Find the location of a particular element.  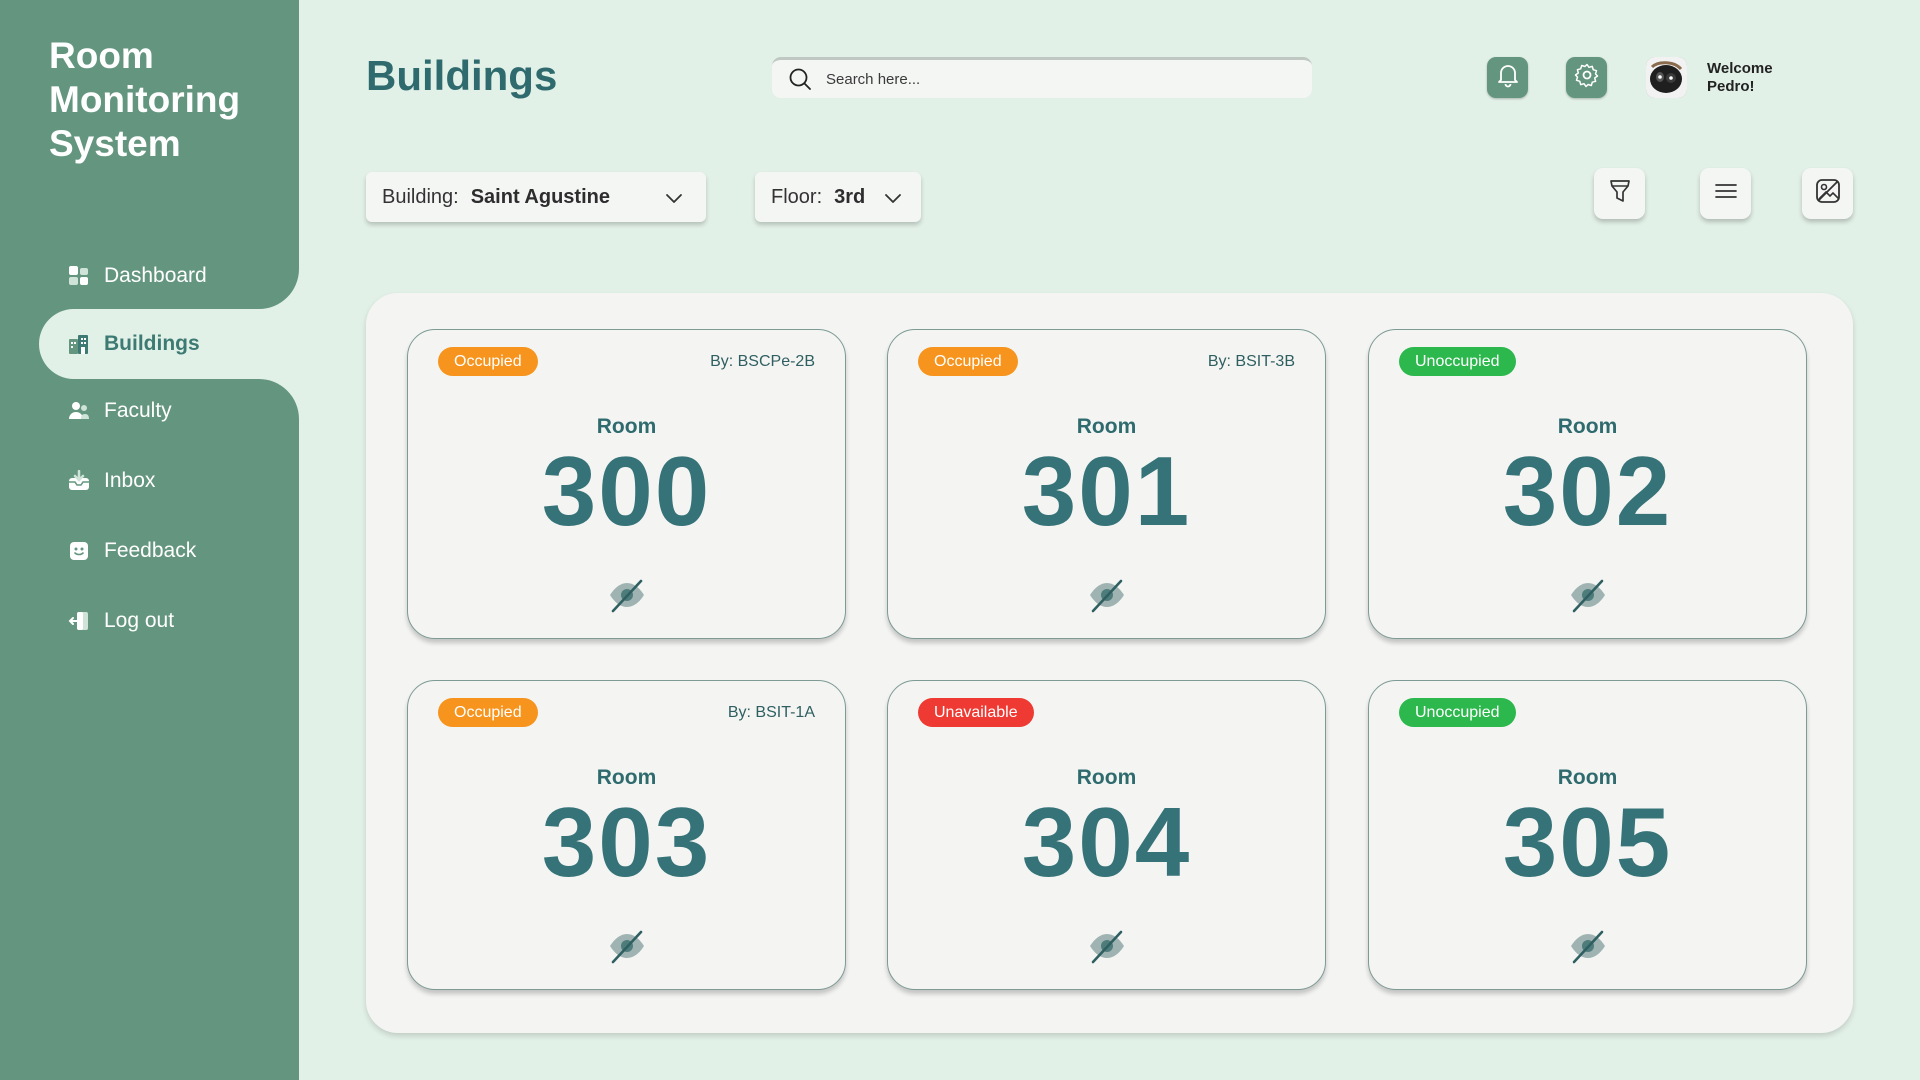

notifications-button is located at coordinates (1507, 77).